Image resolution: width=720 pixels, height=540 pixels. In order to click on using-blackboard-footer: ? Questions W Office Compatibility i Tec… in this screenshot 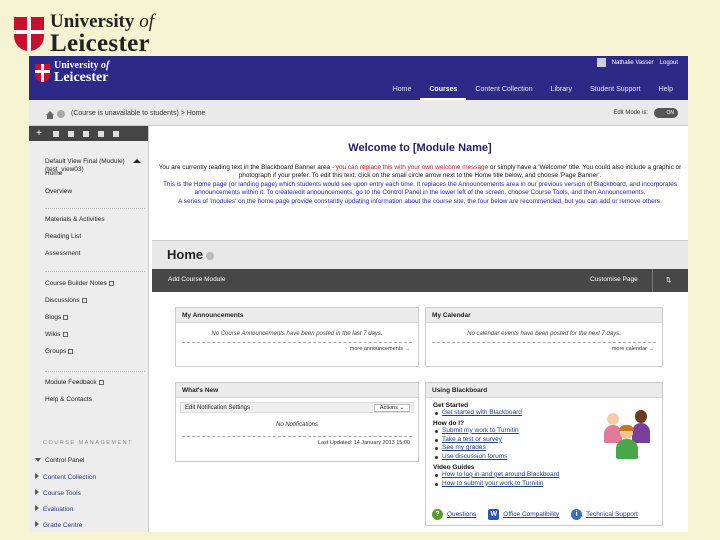, I will do `click(545, 514)`.